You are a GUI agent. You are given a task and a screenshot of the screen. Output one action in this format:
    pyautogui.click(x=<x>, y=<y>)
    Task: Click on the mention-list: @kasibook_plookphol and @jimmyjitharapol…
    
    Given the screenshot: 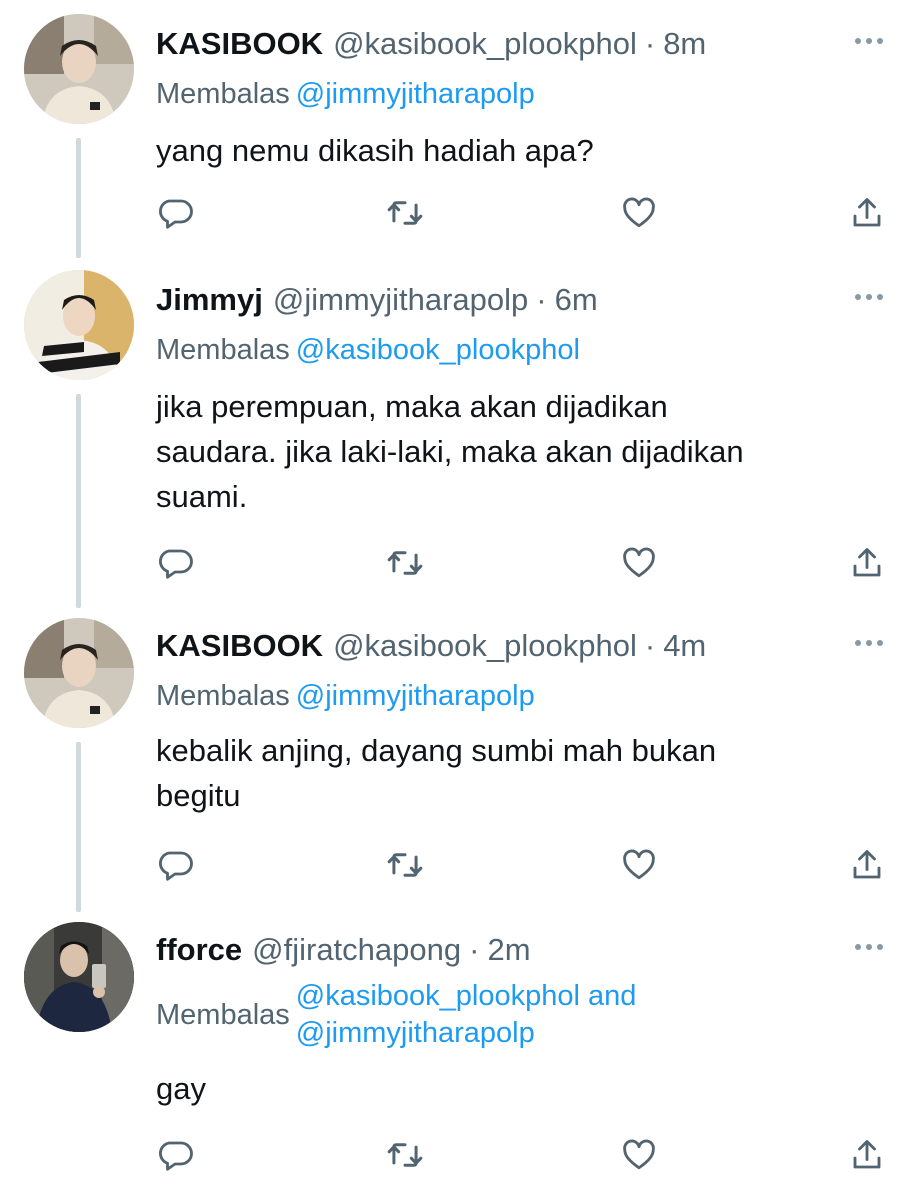 What is the action you would take?
    pyautogui.click(x=466, y=1015)
    